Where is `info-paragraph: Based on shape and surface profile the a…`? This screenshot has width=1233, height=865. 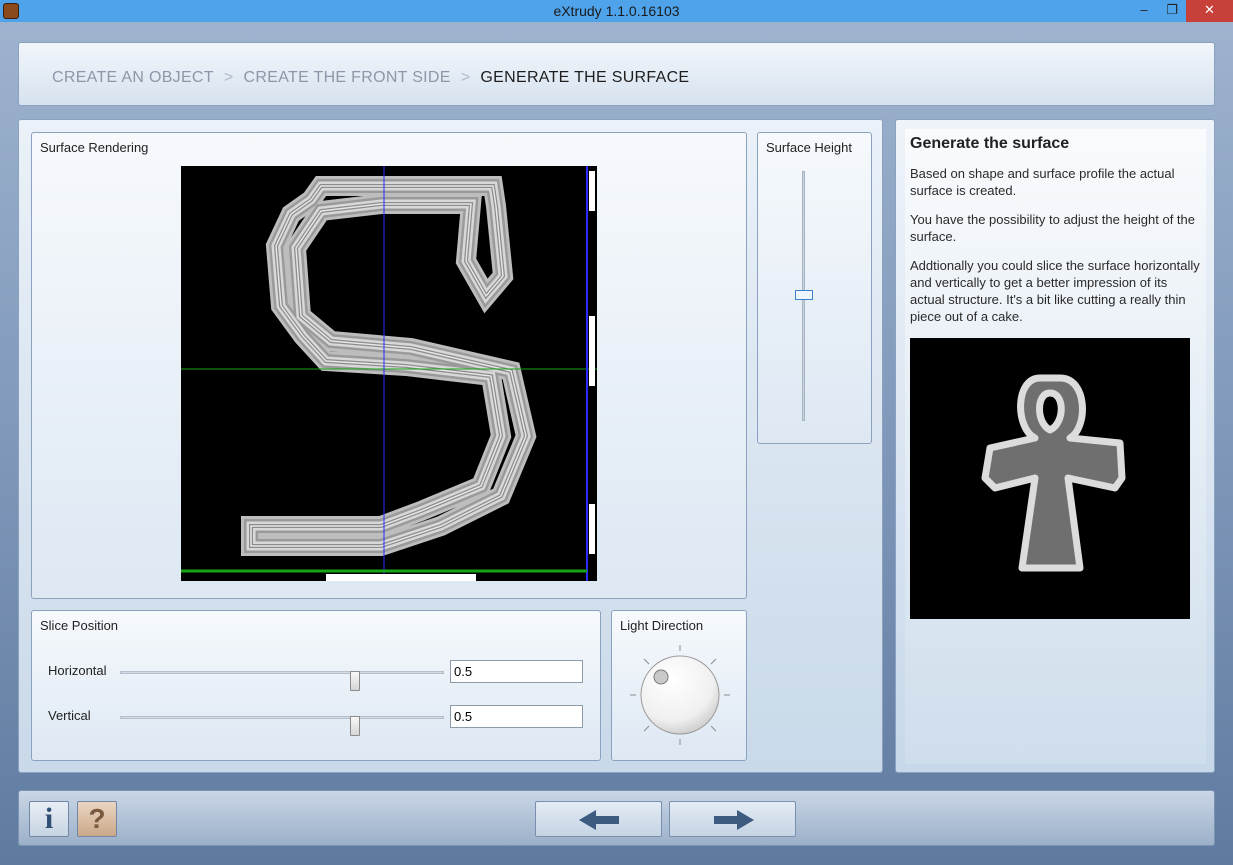 info-paragraph: Based on shape and surface profile the a… is located at coordinates (1042, 182).